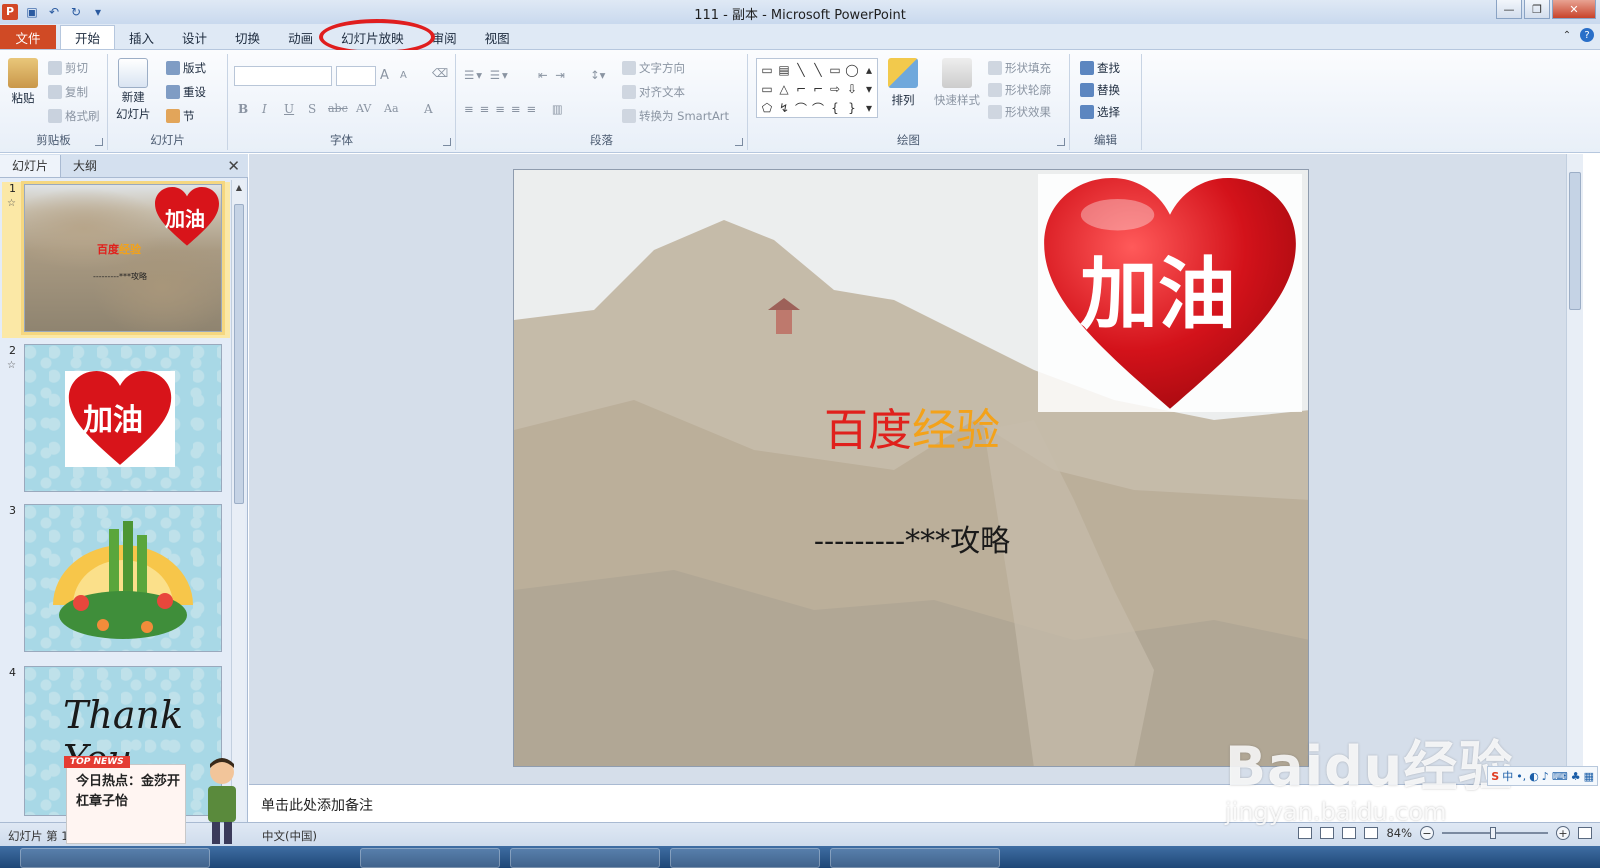 The width and height of the screenshot is (1600, 868). I want to click on fit-to-window-icon, so click(1585, 833).